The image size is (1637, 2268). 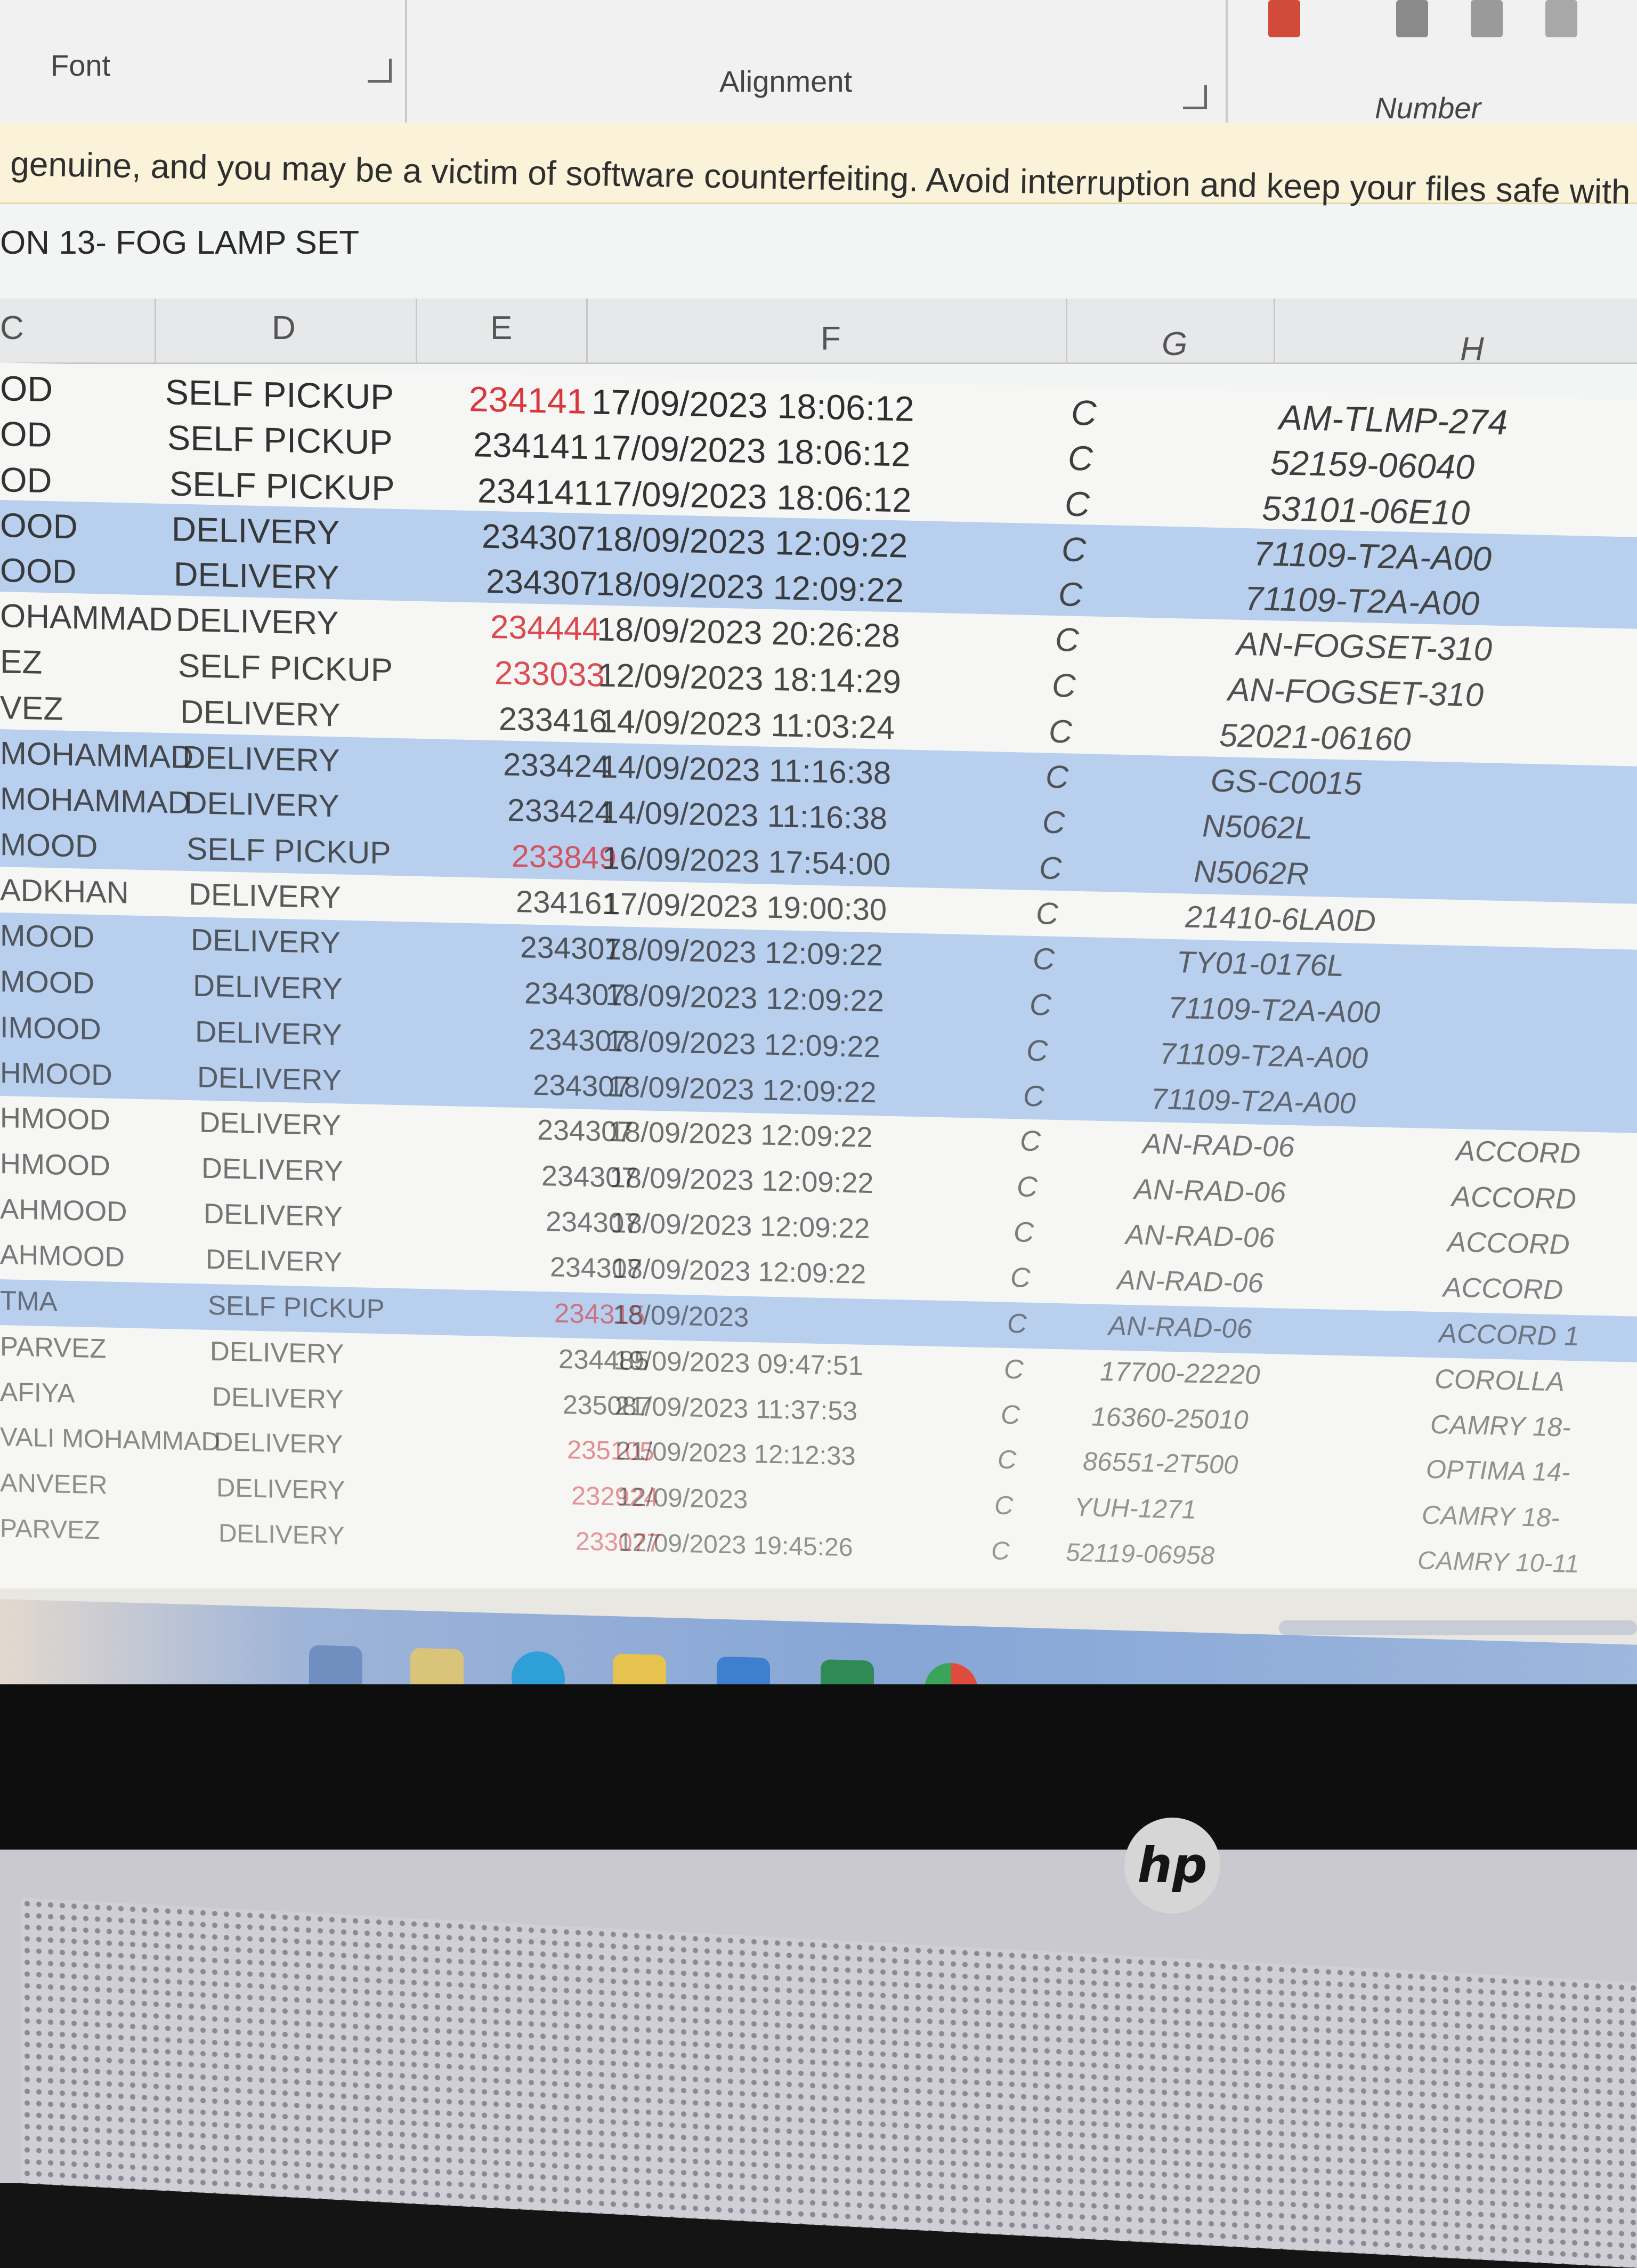 What do you see at coordinates (179, 243) in the screenshot?
I see `sheet-title-cell: ON 13- FOG LAMP SET` at bounding box center [179, 243].